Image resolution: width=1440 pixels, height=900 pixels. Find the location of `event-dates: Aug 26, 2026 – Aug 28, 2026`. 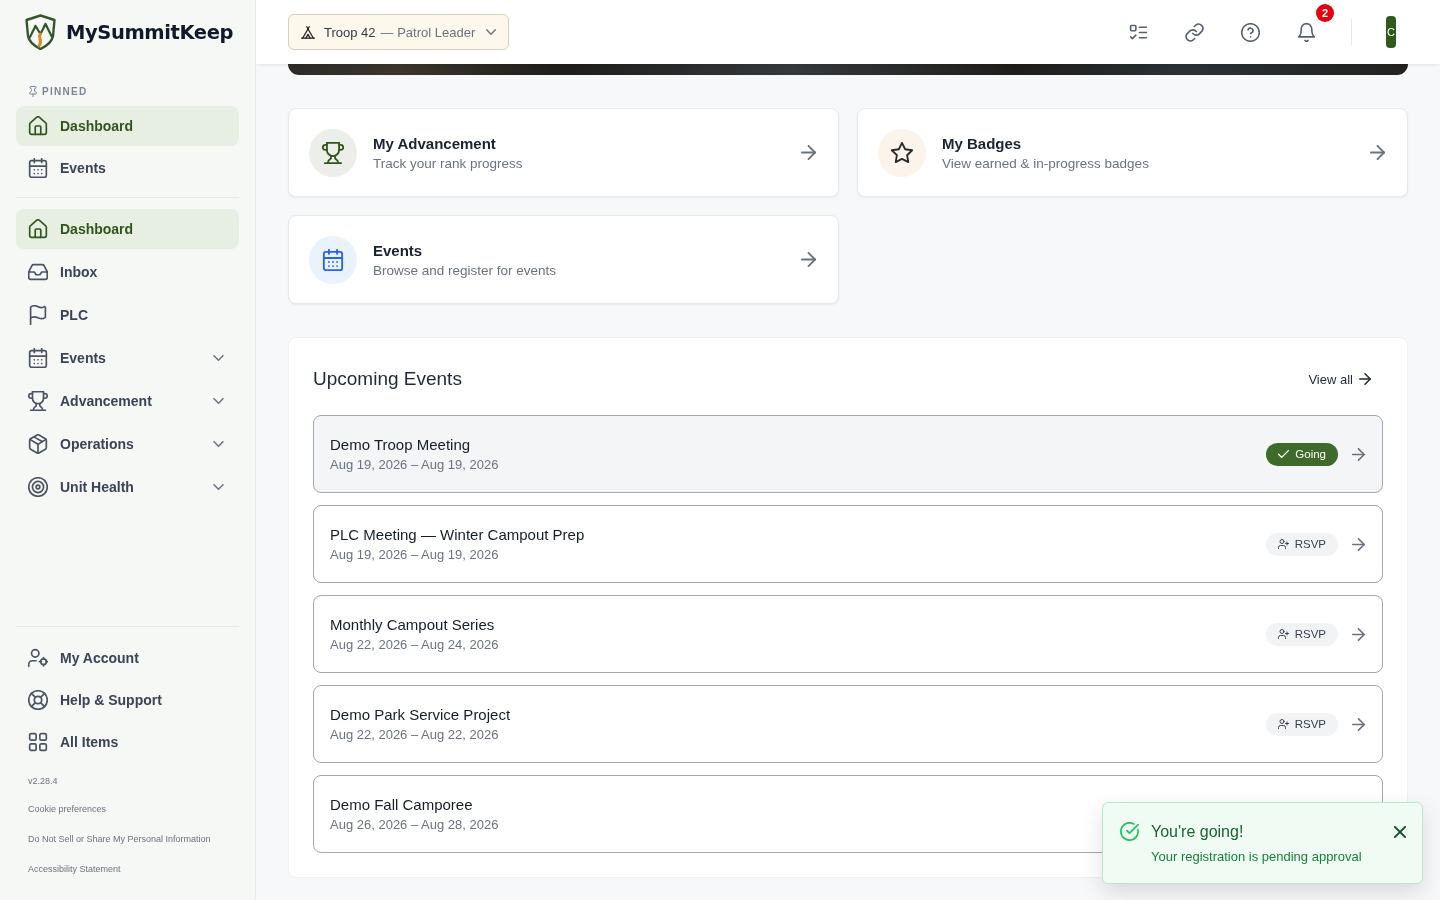

event-dates: Aug 26, 2026 – Aug 28, 2026 is located at coordinates (414, 824).